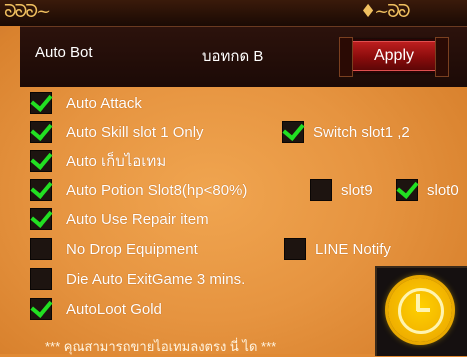 This screenshot has height=357, width=467. I want to click on auto-attack-checkbox, so click(41, 101).